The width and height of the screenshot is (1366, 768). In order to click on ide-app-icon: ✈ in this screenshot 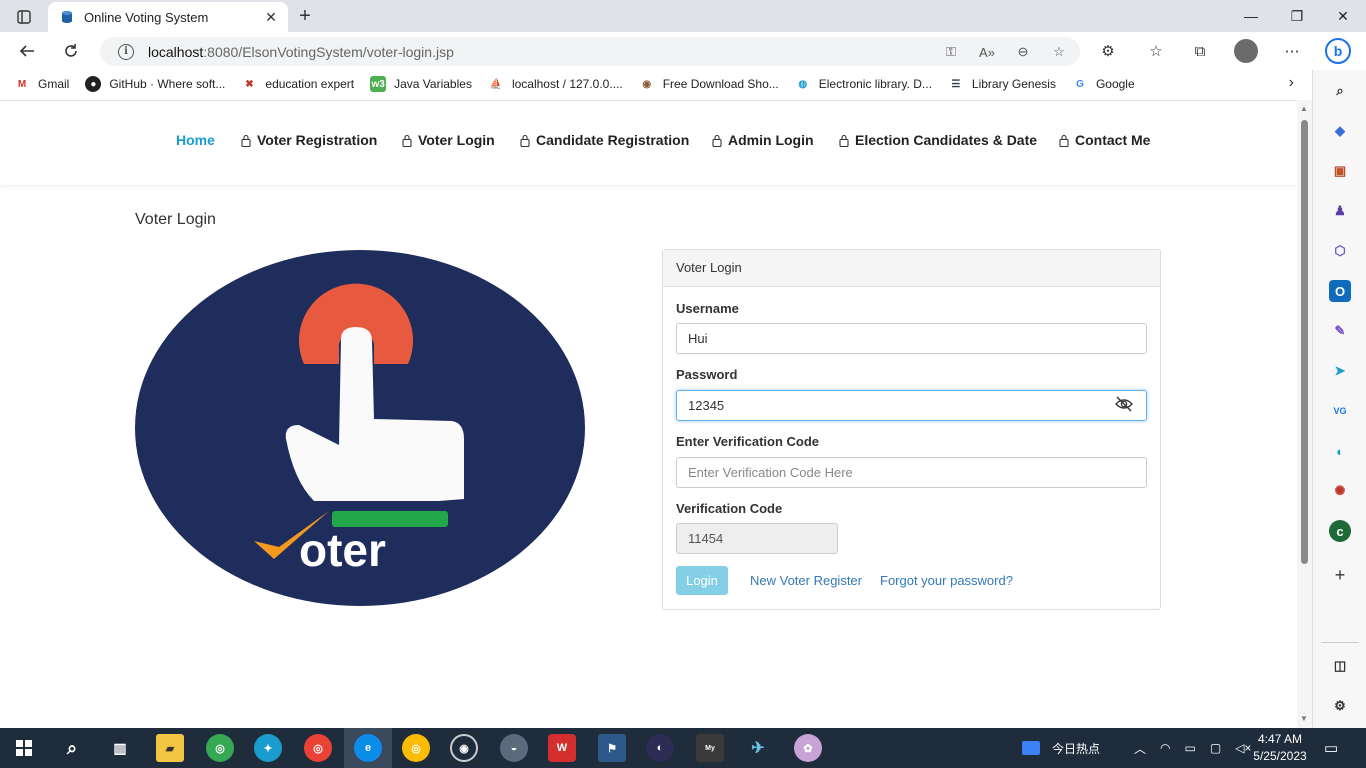, I will do `click(758, 748)`.